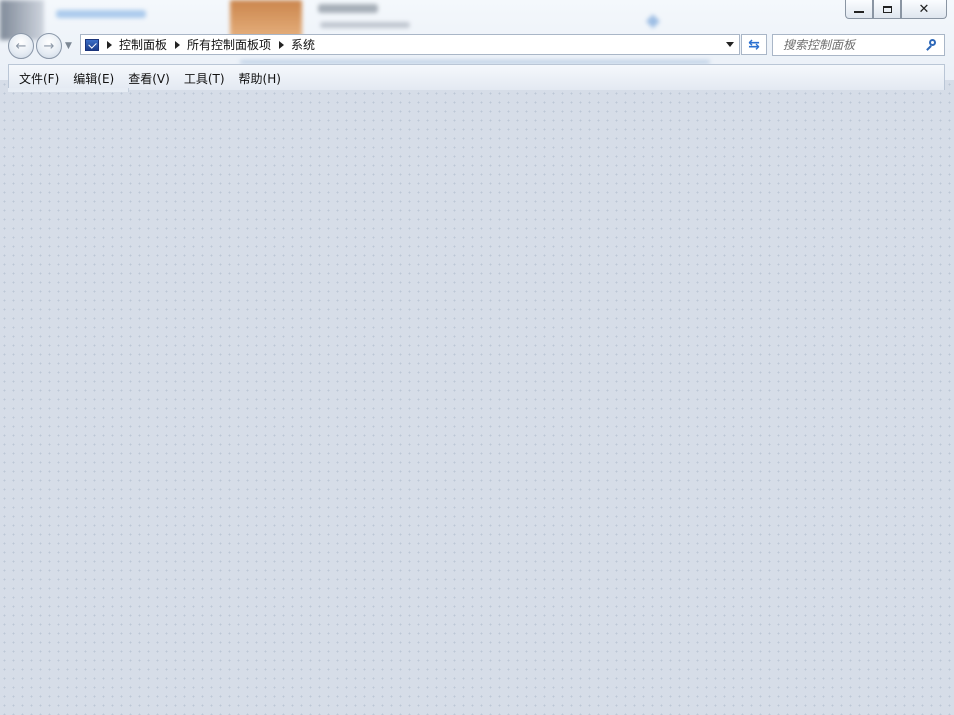 The image size is (954, 715). I want to click on sidebar-edge, so click(68, 90).